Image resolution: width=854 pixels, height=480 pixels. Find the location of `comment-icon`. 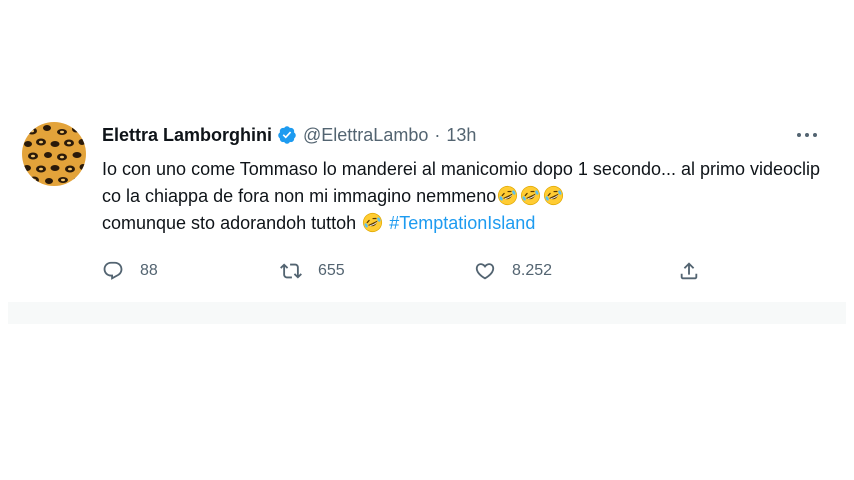

comment-icon is located at coordinates (113, 270).